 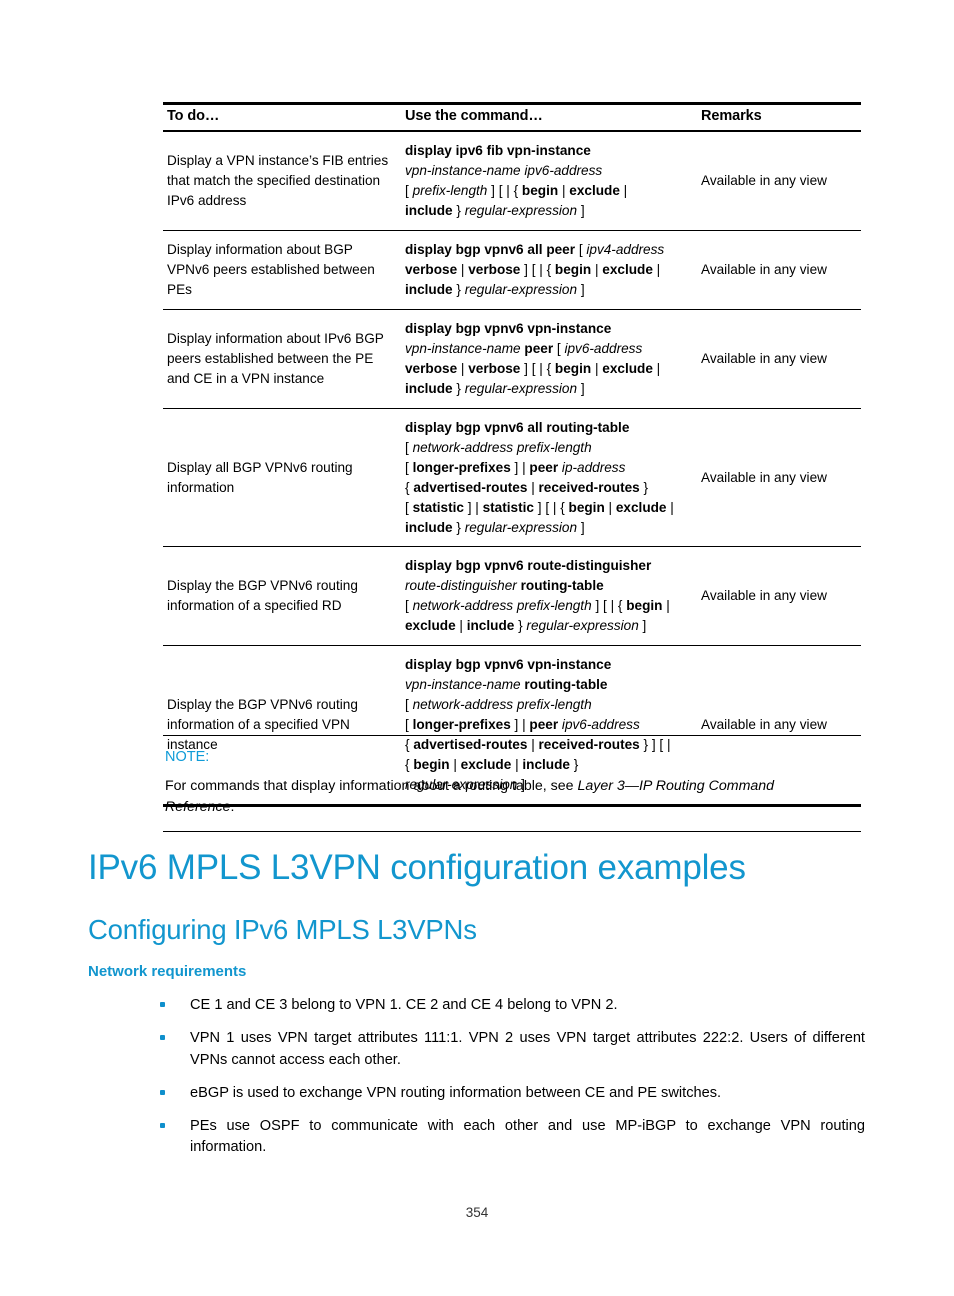 I want to click on command-line: vpn-instance-name peer [ ipv6-address, so click(x=524, y=348).